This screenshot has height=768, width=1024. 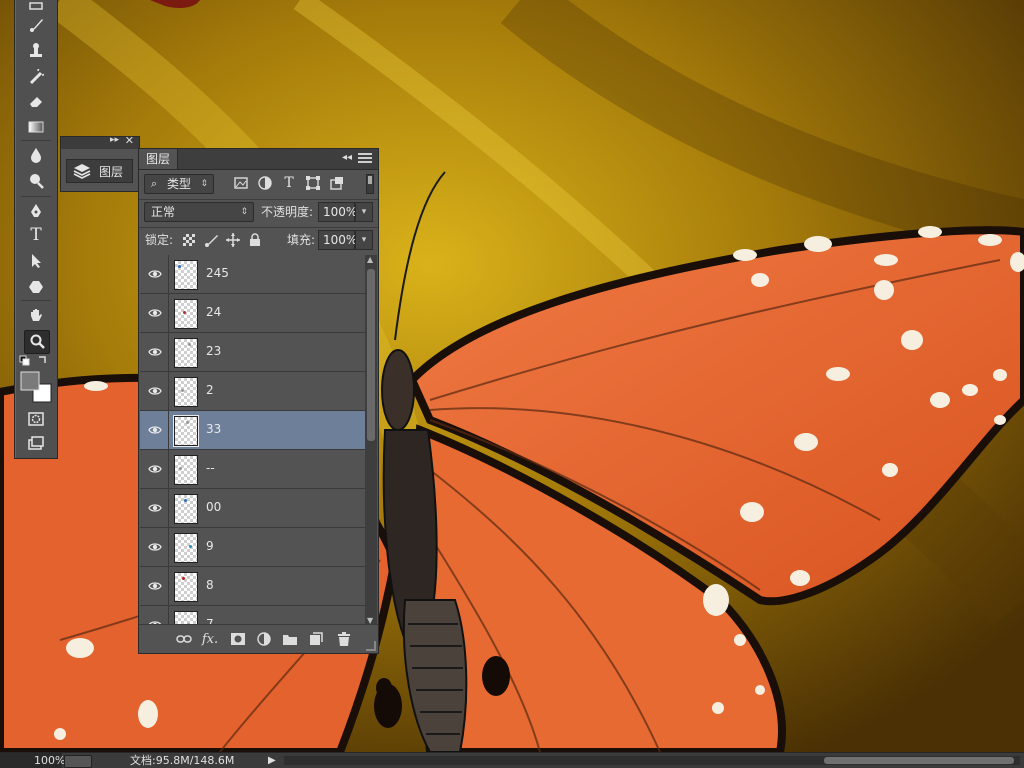 I want to click on new-group-icon, so click(x=290, y=639).